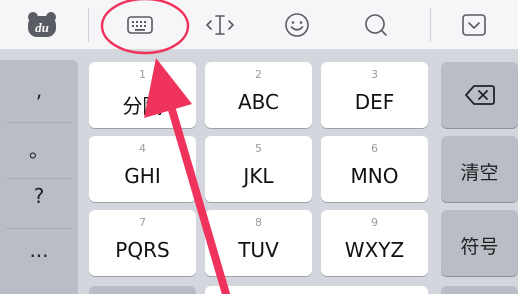 The image size is (518, 294). What do you see at coordinates (140, 25) in the screenshot?
I see `keyboard-icon` at bounding box center [140, 25].